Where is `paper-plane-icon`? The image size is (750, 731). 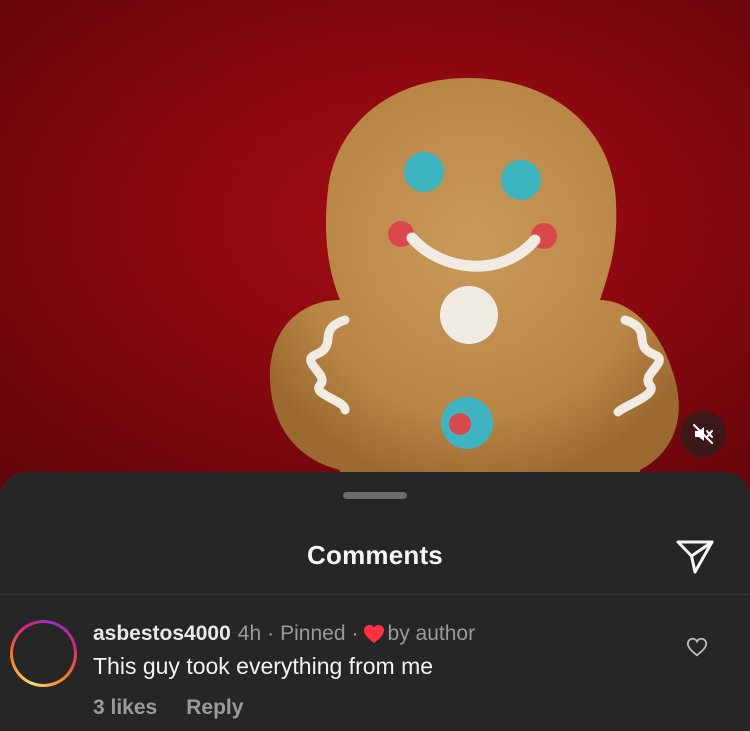 paper-plane-icon is located at coordinates (695, 557).